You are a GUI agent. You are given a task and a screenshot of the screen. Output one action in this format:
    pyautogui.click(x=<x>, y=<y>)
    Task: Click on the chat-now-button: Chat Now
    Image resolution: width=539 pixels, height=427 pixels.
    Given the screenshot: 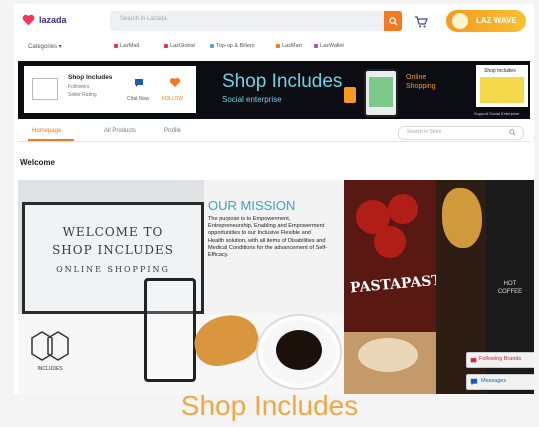 What is the action you would take?
    pyautogui.click(x=138, y=99)
    